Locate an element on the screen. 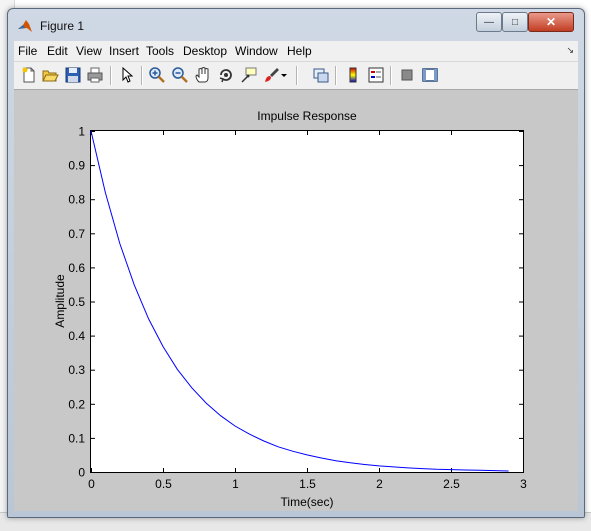 The image size is (591, 531). open-file-icon is located at coordinates (50, 75).